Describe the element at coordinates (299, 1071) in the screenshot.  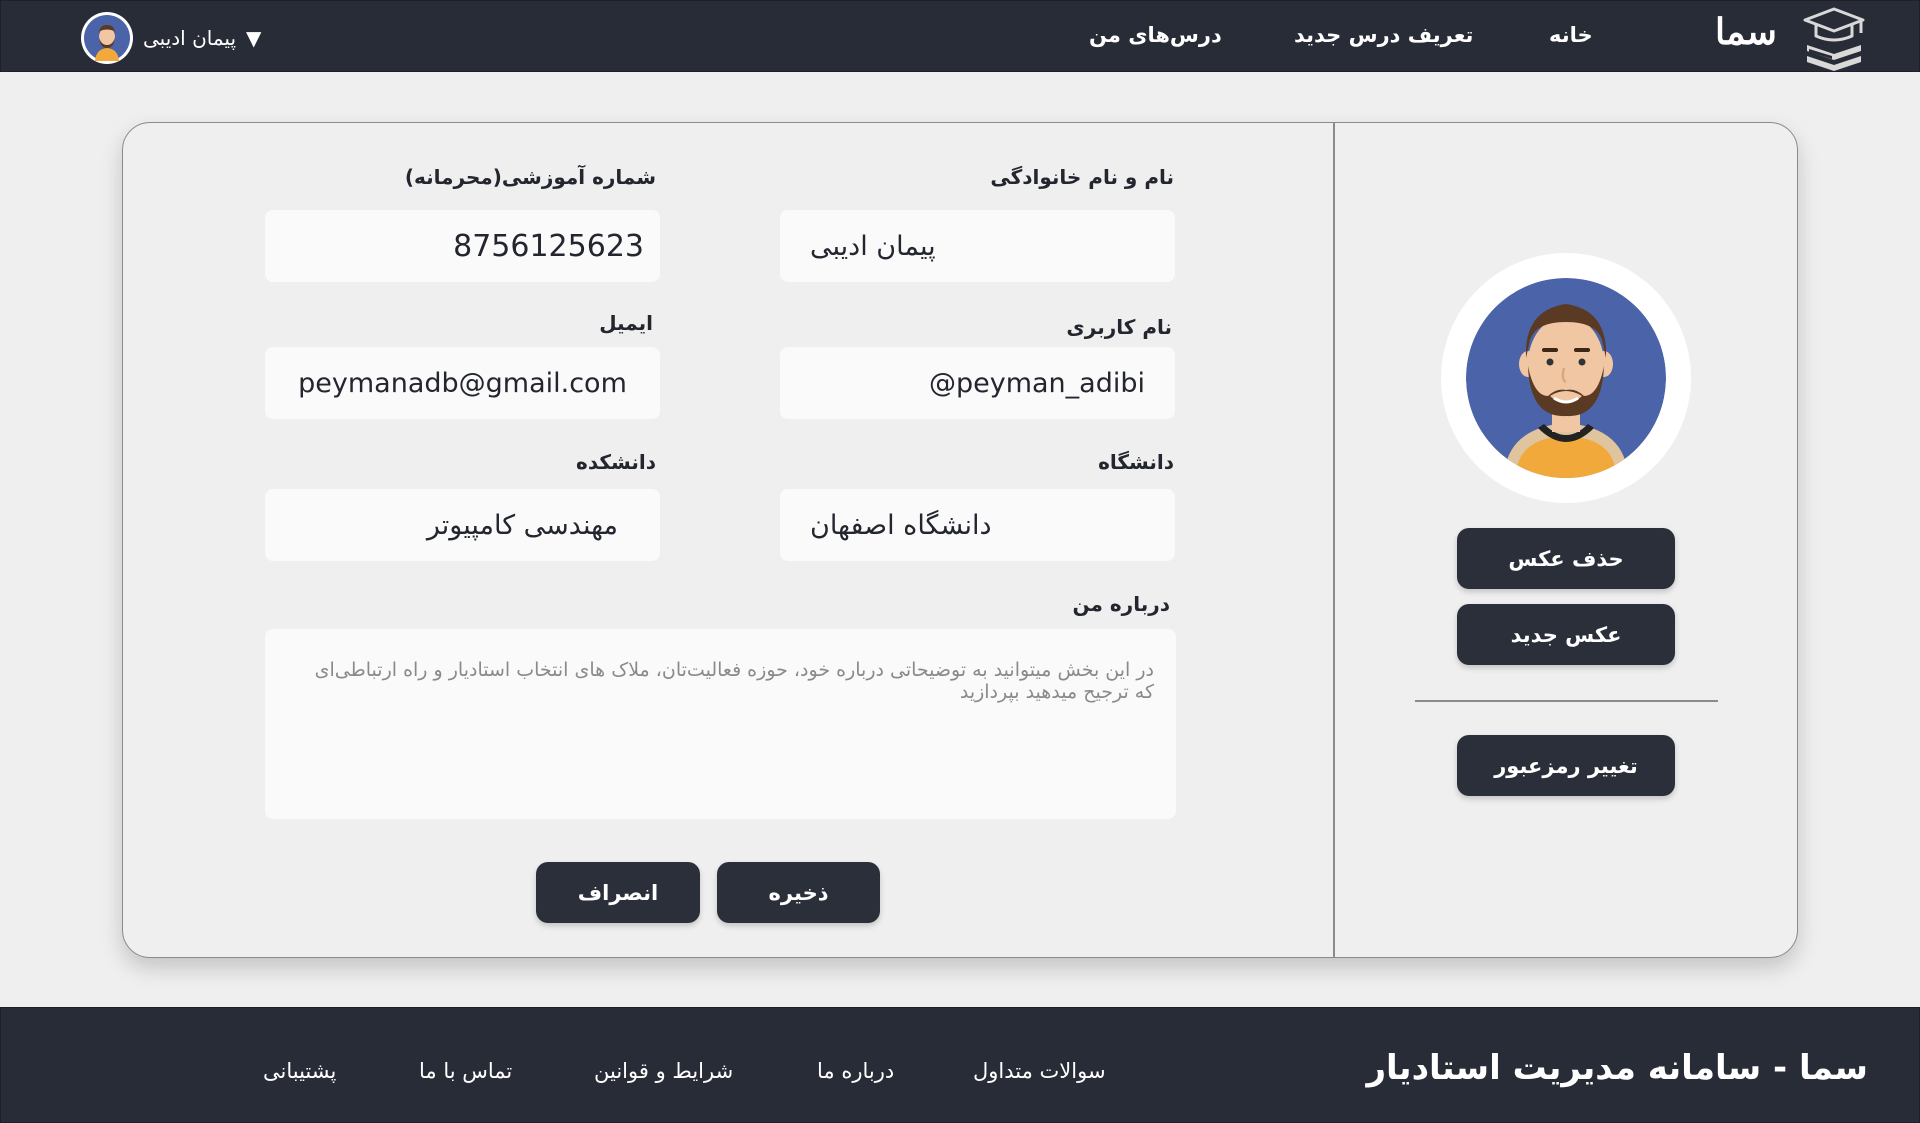
I see `footer-link-support: پشتیبانی` at that location.